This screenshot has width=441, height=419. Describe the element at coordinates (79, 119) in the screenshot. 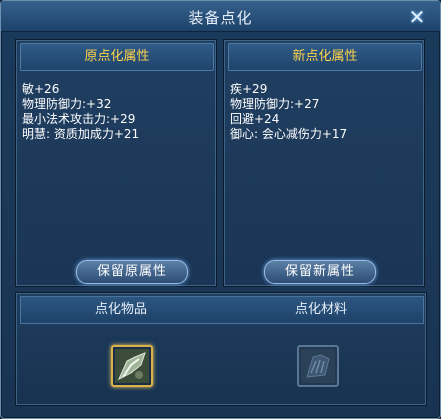

I see `original-attribute: 最小法术攻击力:+29` at that location.